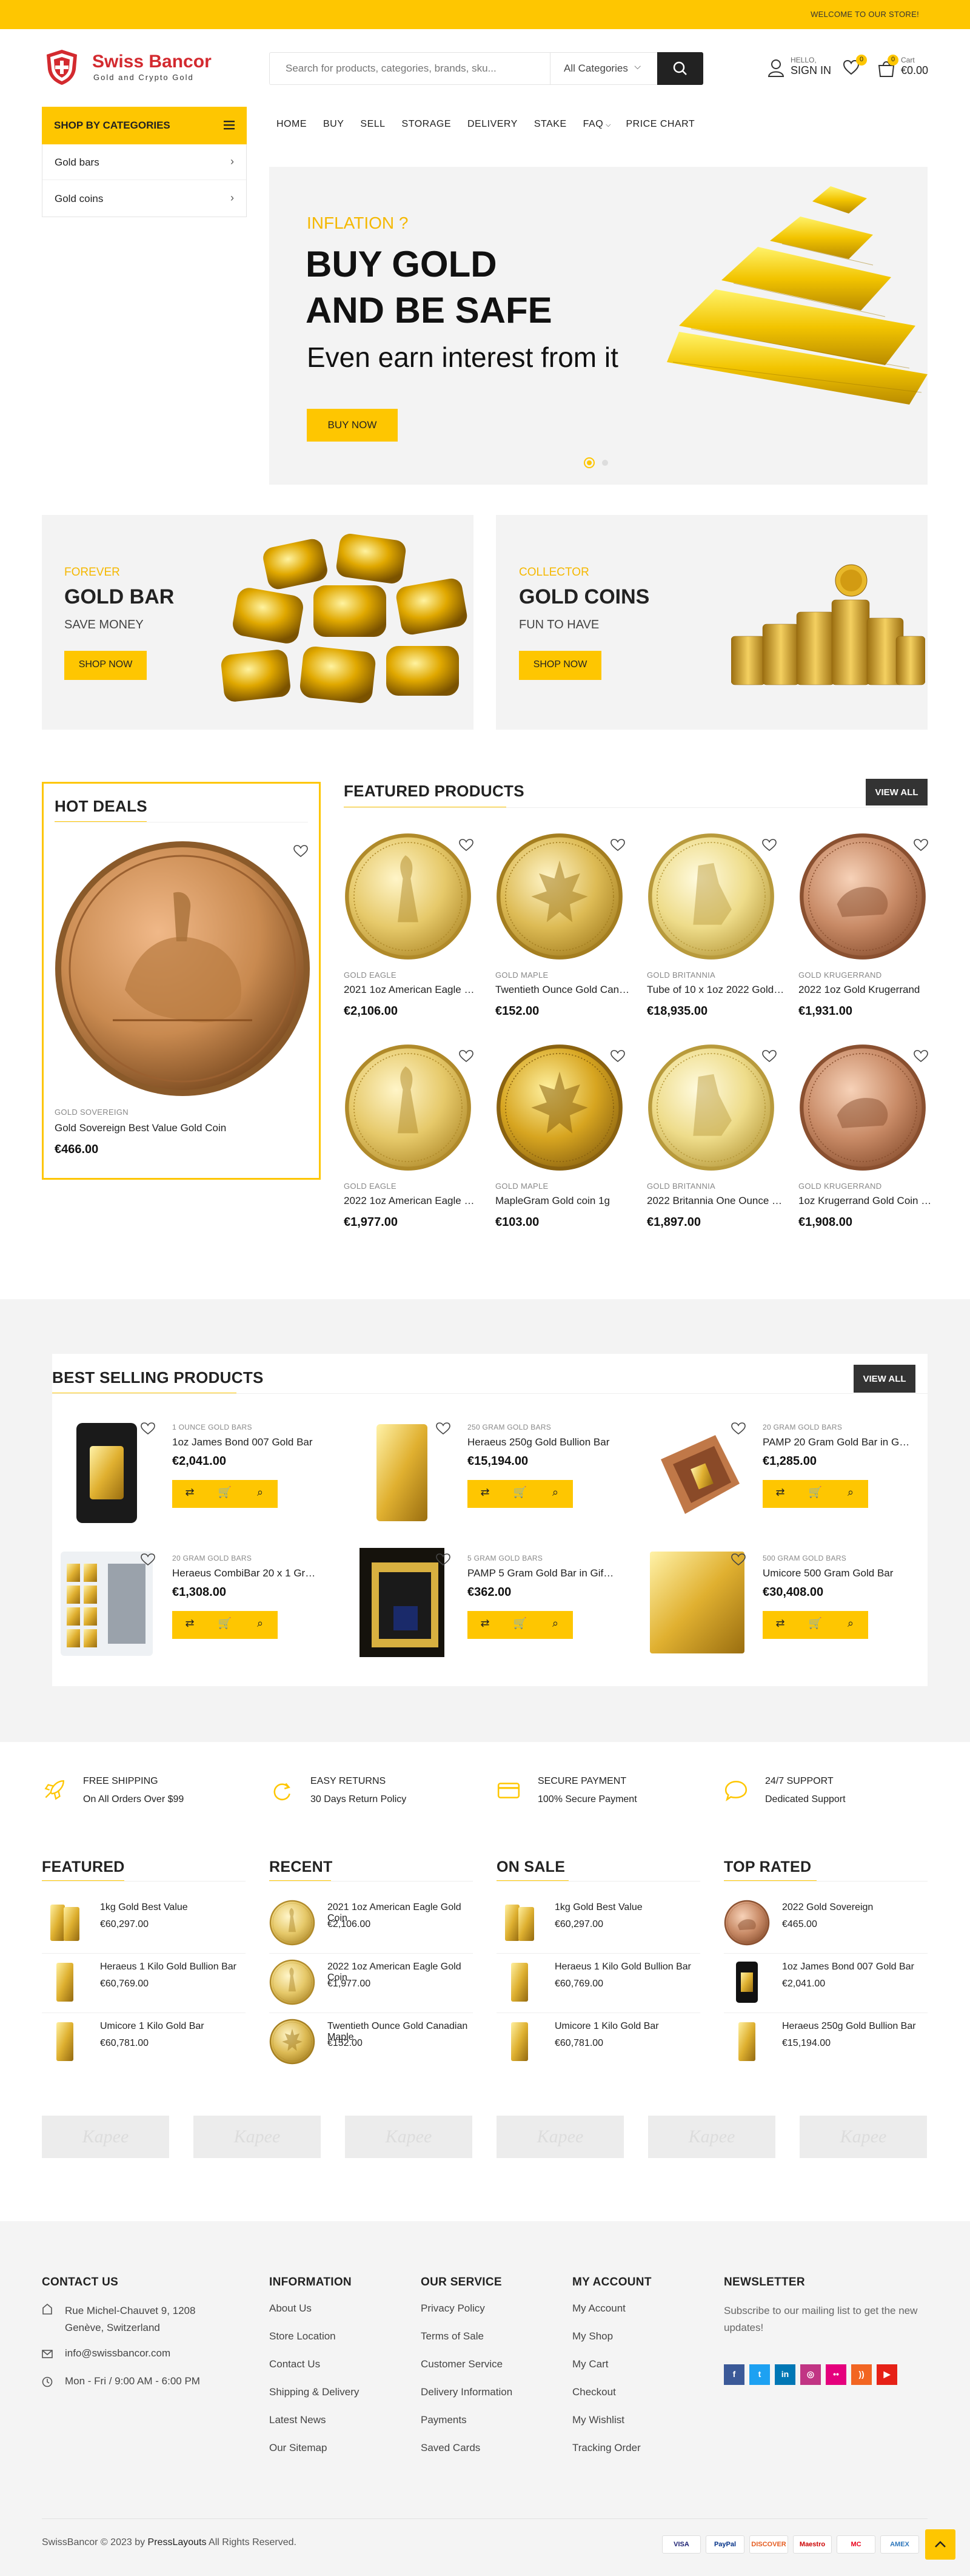 This screenshot has height=2576, width=970. Describe the element at coordinates (759, 2374) in the screenshot. I see `twitter-icon: t` at that location.